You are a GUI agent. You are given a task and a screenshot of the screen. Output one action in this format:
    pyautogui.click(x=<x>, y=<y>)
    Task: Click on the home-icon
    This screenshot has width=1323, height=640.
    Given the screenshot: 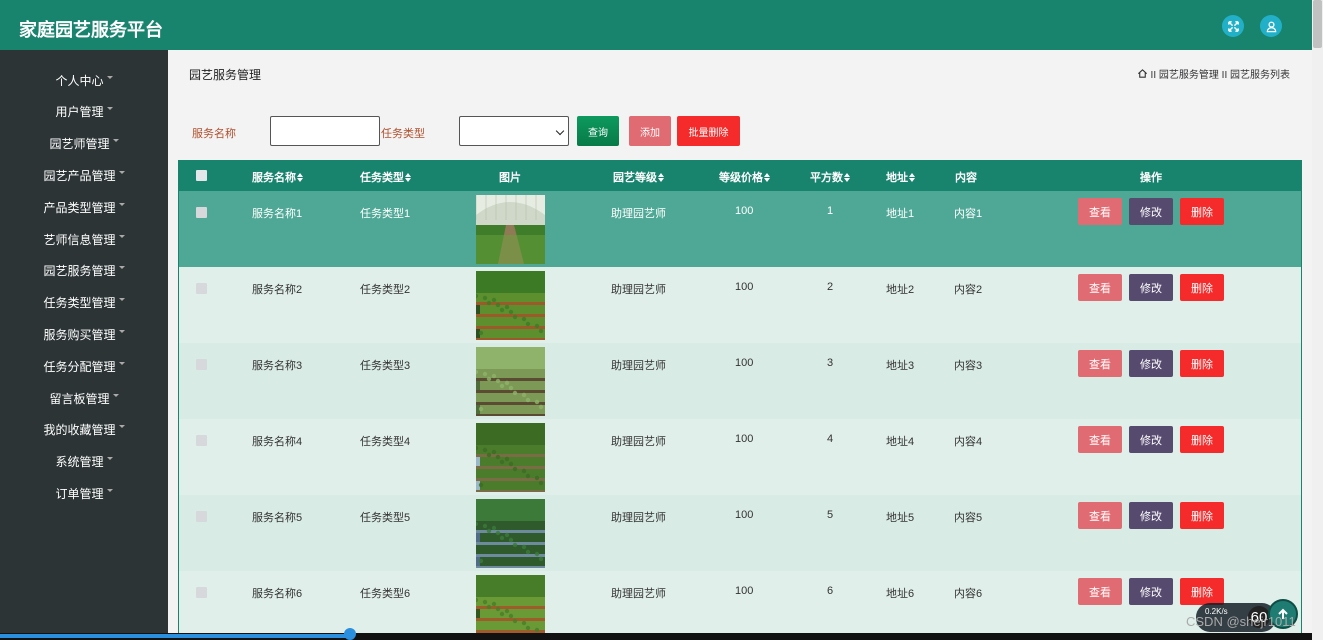 What is the action you would take?
    pyautogui.click(x=1142, y=73)
    